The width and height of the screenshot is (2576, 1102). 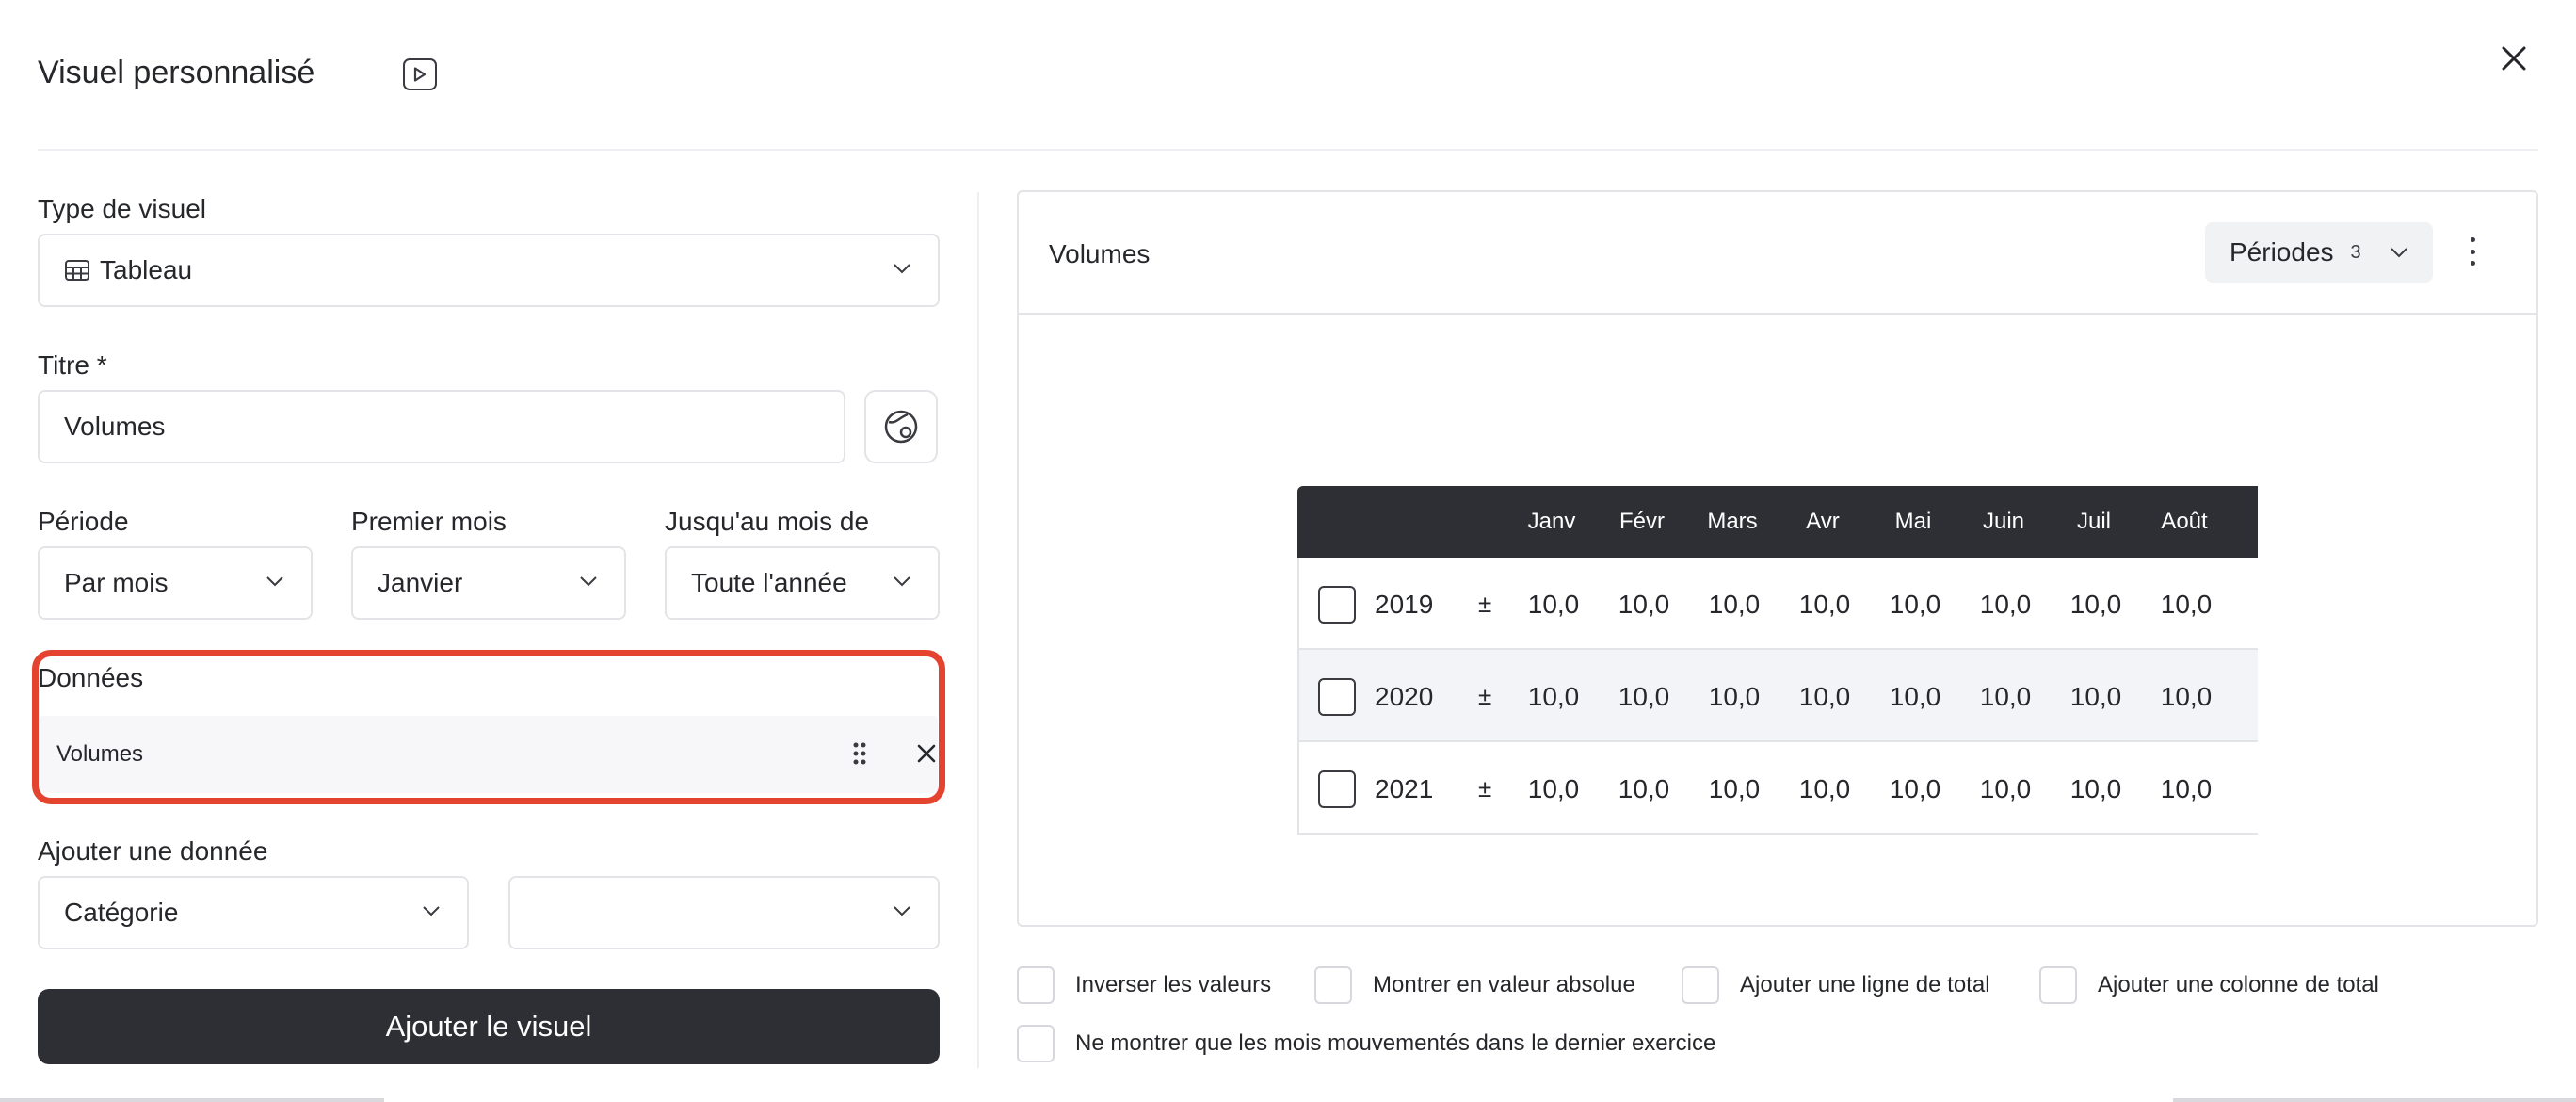 I want to click on add-data-label: Ajouter une donnée, so click(x=153, y=851).